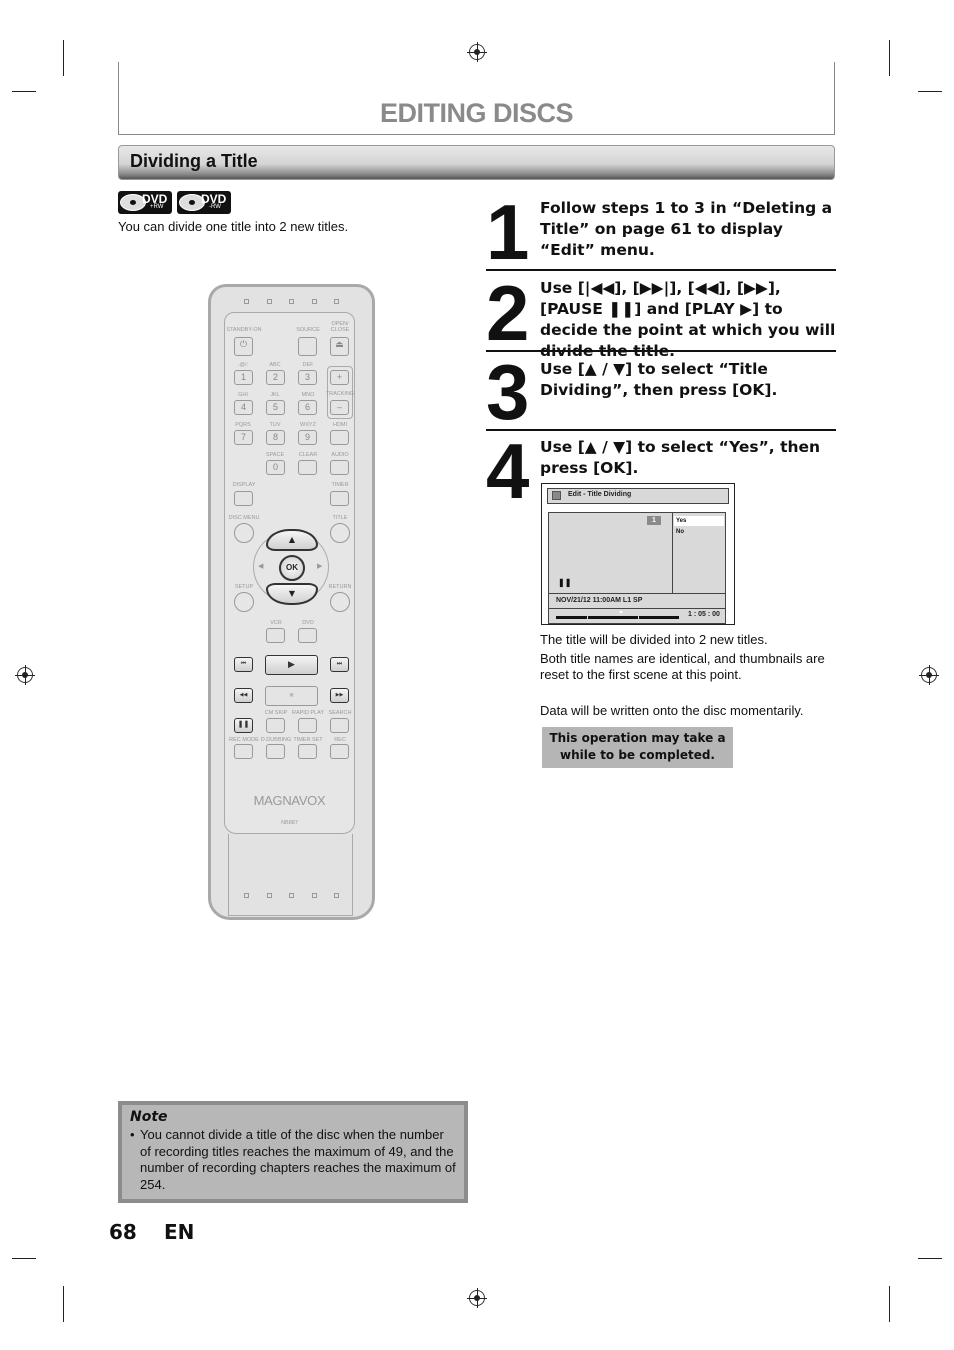 This screenshot has height=1350, width=954. Describe the element at coordinates (275, 751) in the screenshot. I see `d-dubbing-button` at that location.